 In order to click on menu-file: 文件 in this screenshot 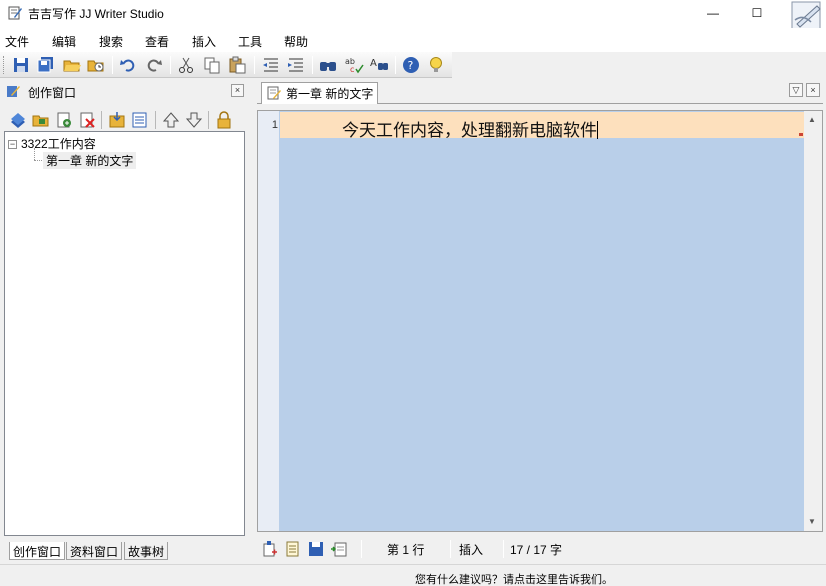, I will do `click(17, 41)`.